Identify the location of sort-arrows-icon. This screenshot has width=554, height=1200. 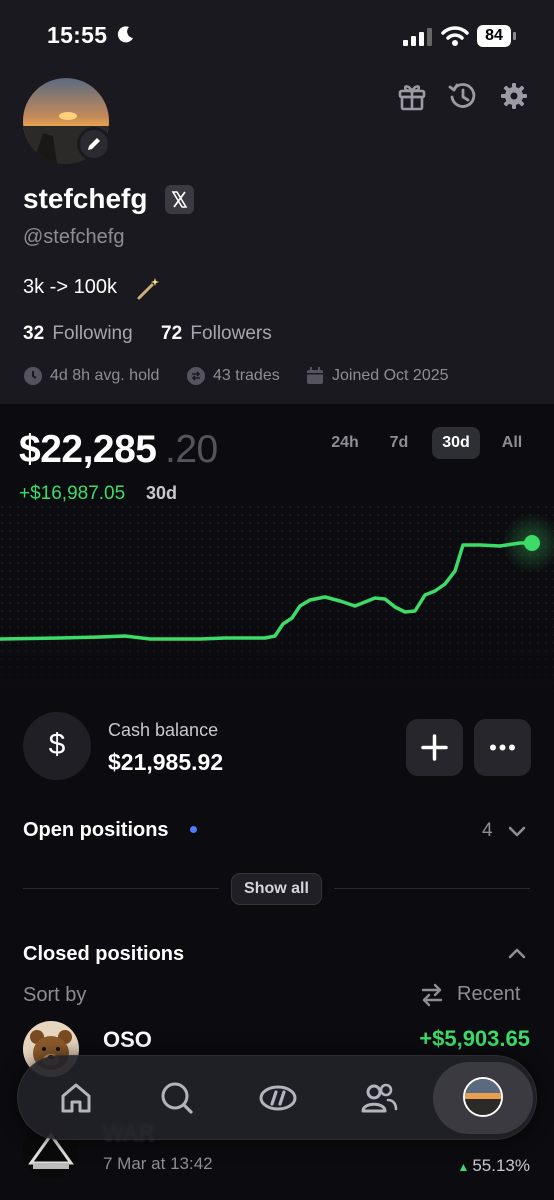
(432, 995).